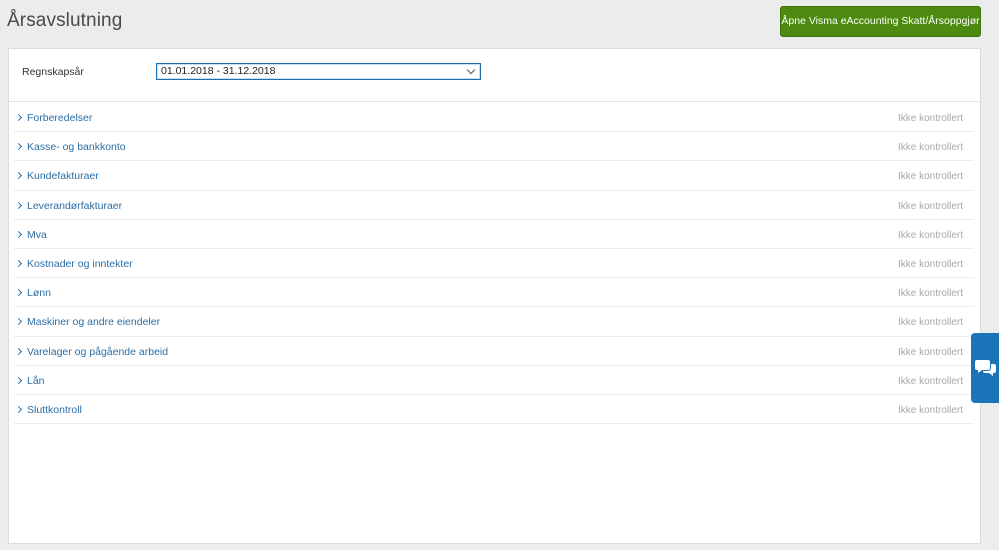 The width and height of the screenshot is (999, 550). What do you see at coordinates (494, 147) in the screenshot?
I see `section-row-kasse-bankkonto: Kasse- og bankkonto Ikke kontrollert` at bounding box center [494, 147].